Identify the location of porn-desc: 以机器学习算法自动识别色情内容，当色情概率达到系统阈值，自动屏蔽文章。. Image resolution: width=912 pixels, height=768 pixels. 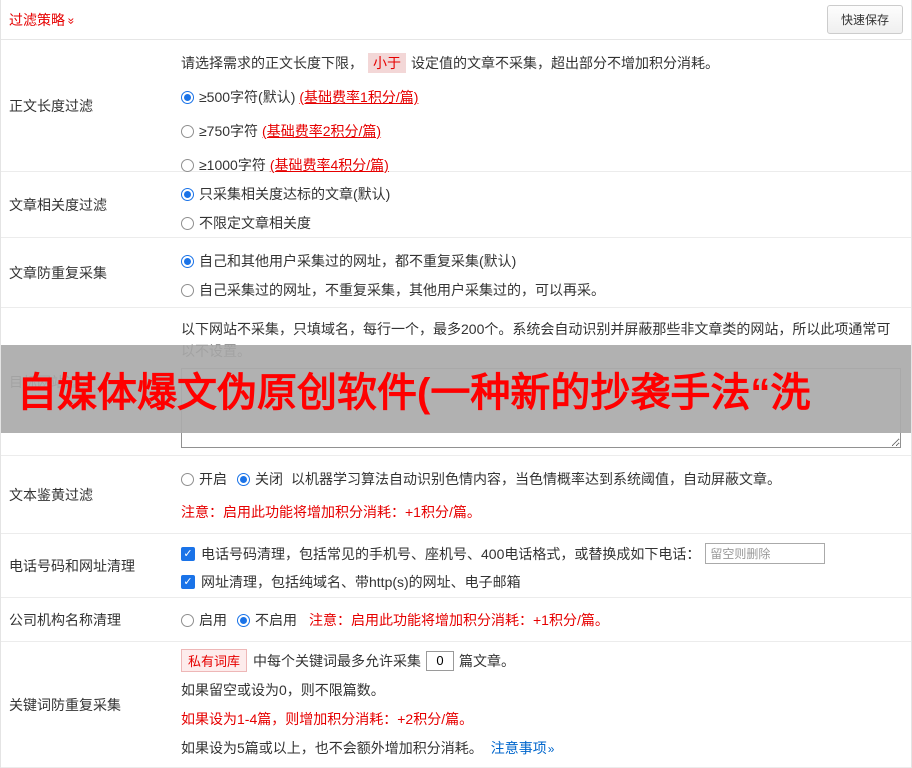
(536, 479).